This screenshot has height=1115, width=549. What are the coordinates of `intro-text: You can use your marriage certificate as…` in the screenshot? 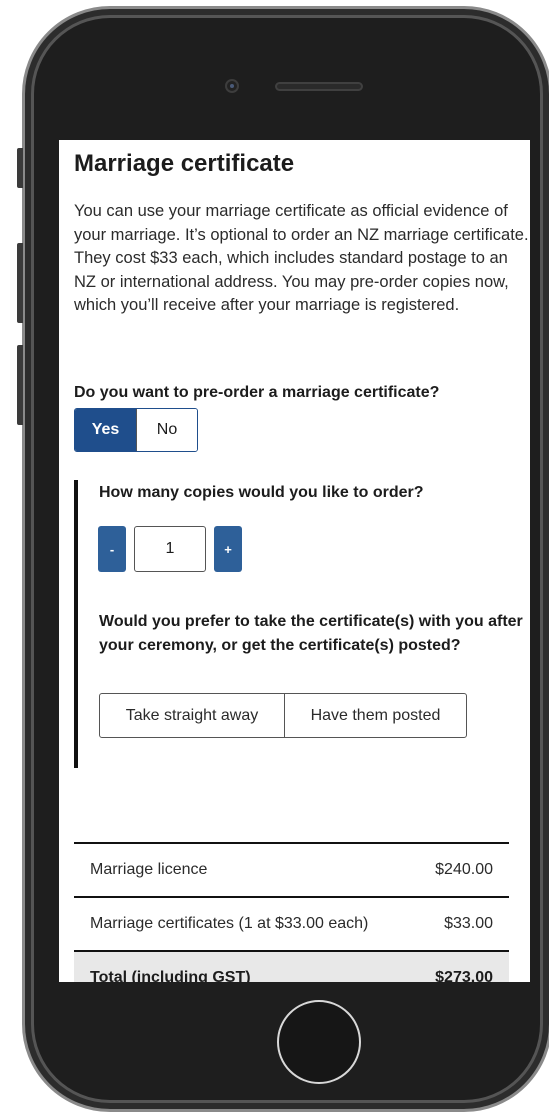 It's located at (301, 258).